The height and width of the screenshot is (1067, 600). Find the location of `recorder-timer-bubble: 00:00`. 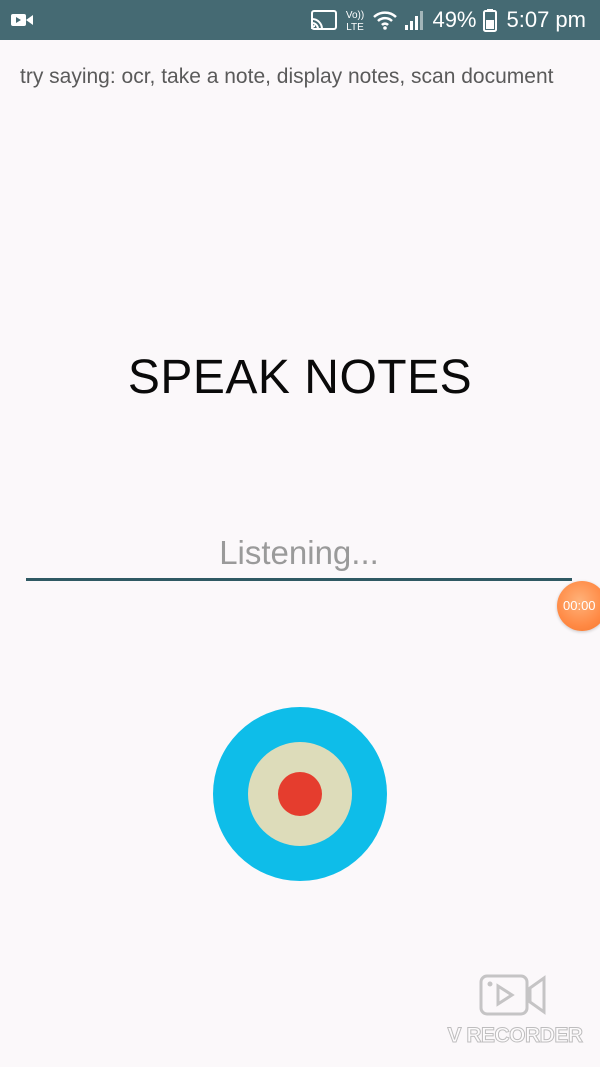

recorder-timer-bubble: 00:00 is located at coordinates (578, 606).